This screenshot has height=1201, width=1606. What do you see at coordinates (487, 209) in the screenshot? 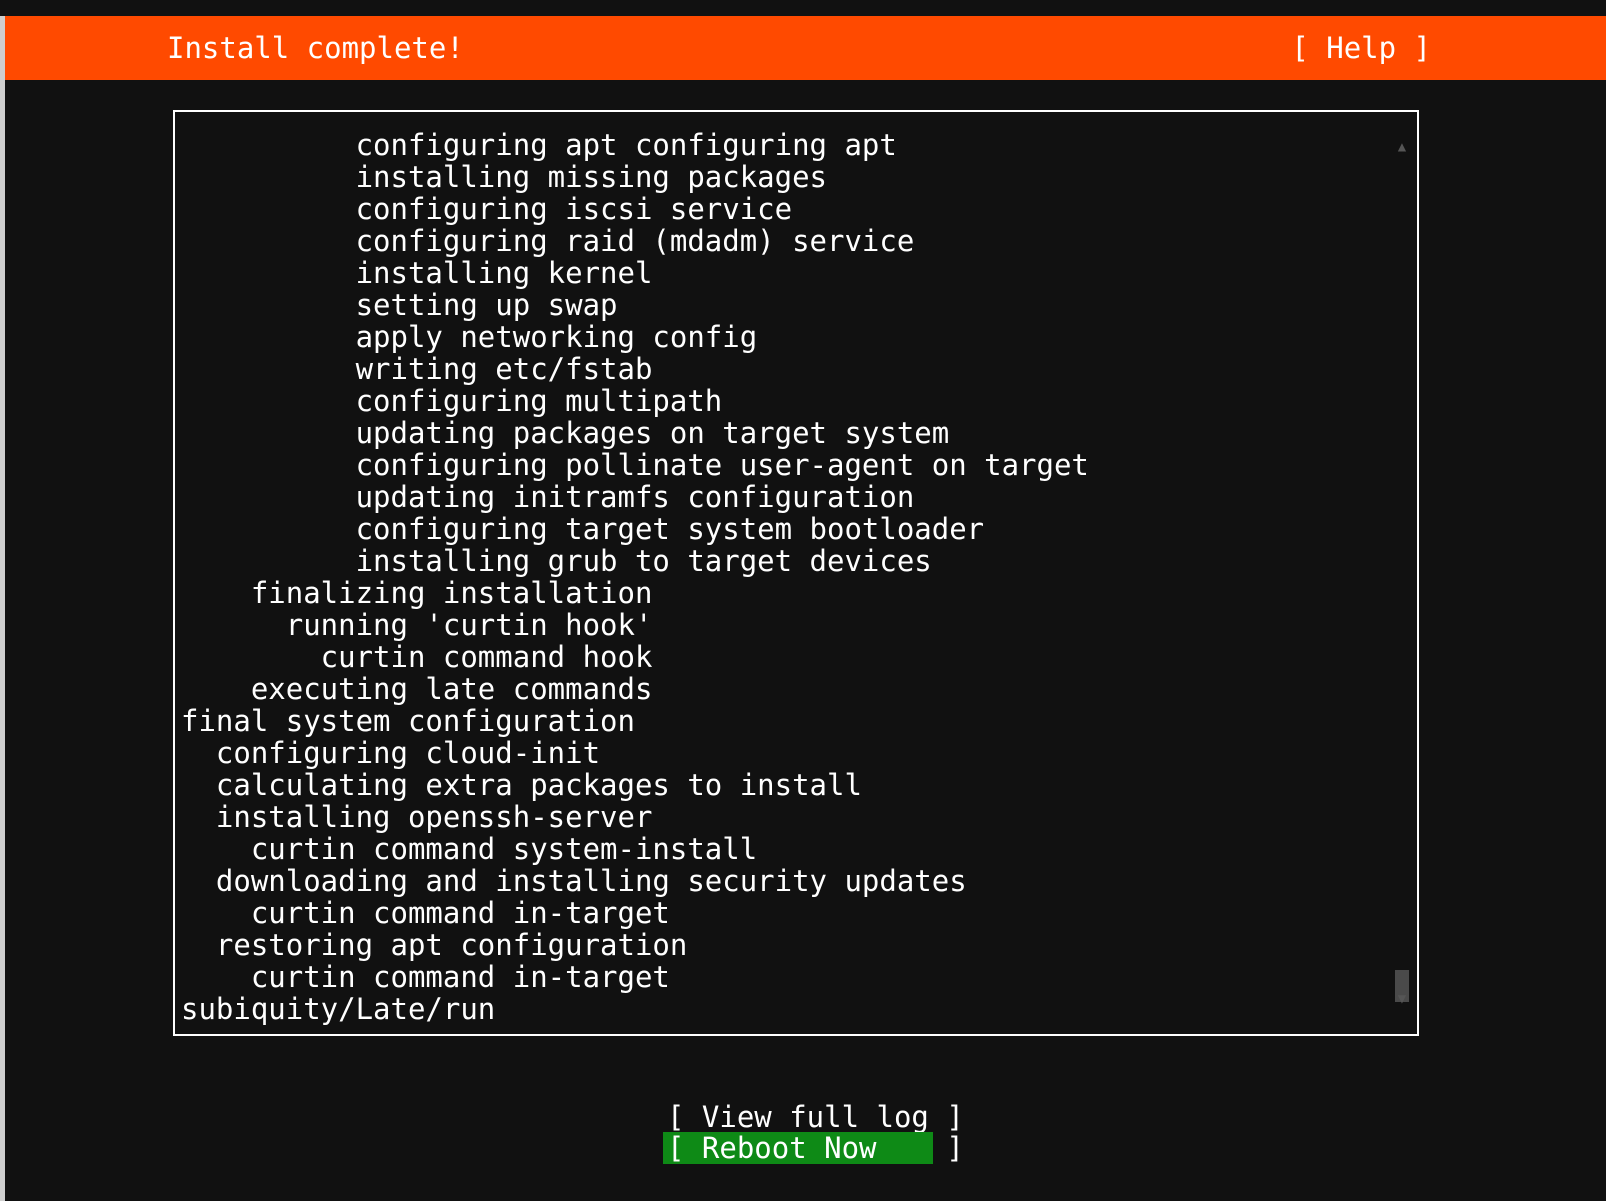
I see `log-line: configuring iscsi service` at bounding box center [487, 209].